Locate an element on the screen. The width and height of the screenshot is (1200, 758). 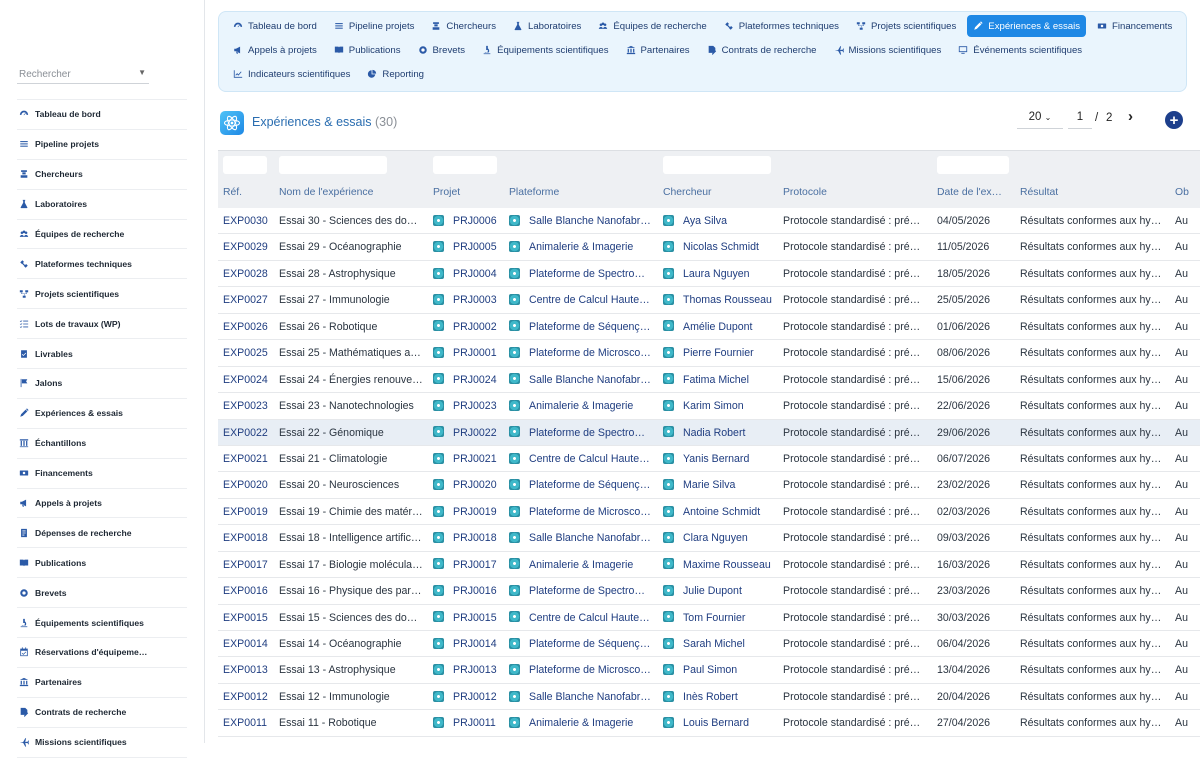
table-cell: EXP0023 is located at coordinates (249, 406).